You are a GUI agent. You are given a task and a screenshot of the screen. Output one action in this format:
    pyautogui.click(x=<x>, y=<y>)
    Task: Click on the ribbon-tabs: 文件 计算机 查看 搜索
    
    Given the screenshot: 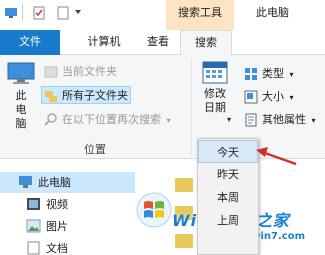 What is the action you would take?
    pyautogui.click(x=162, y=43)
    